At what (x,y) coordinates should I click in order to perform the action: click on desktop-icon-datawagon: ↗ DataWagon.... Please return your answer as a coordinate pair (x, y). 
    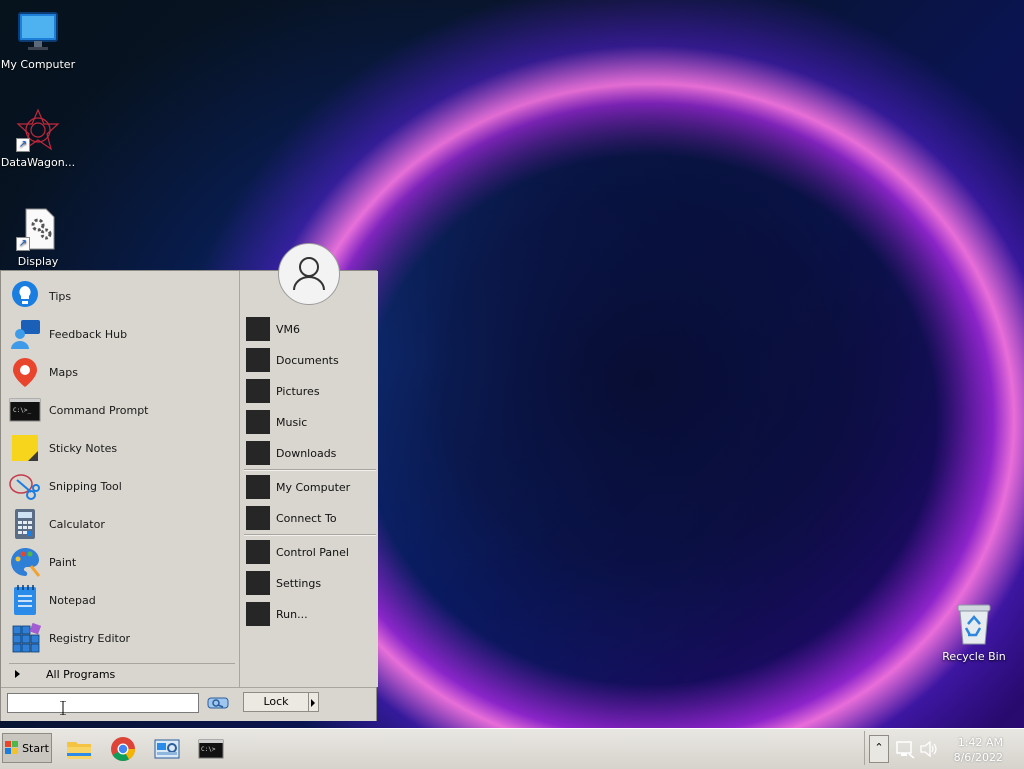
    Looking at the image, I should click on (38, 138).